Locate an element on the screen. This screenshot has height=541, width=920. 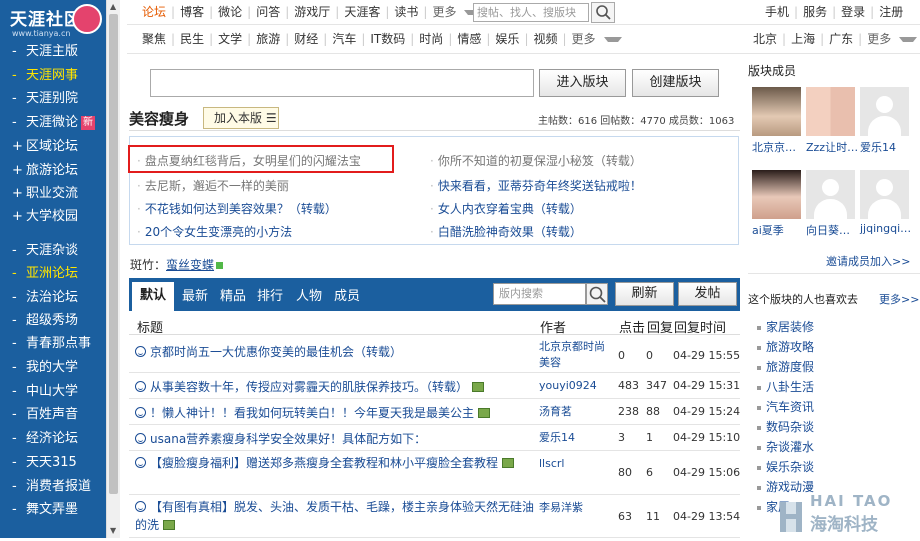
nav-link: 情感 is located at coordinates (469, 39).